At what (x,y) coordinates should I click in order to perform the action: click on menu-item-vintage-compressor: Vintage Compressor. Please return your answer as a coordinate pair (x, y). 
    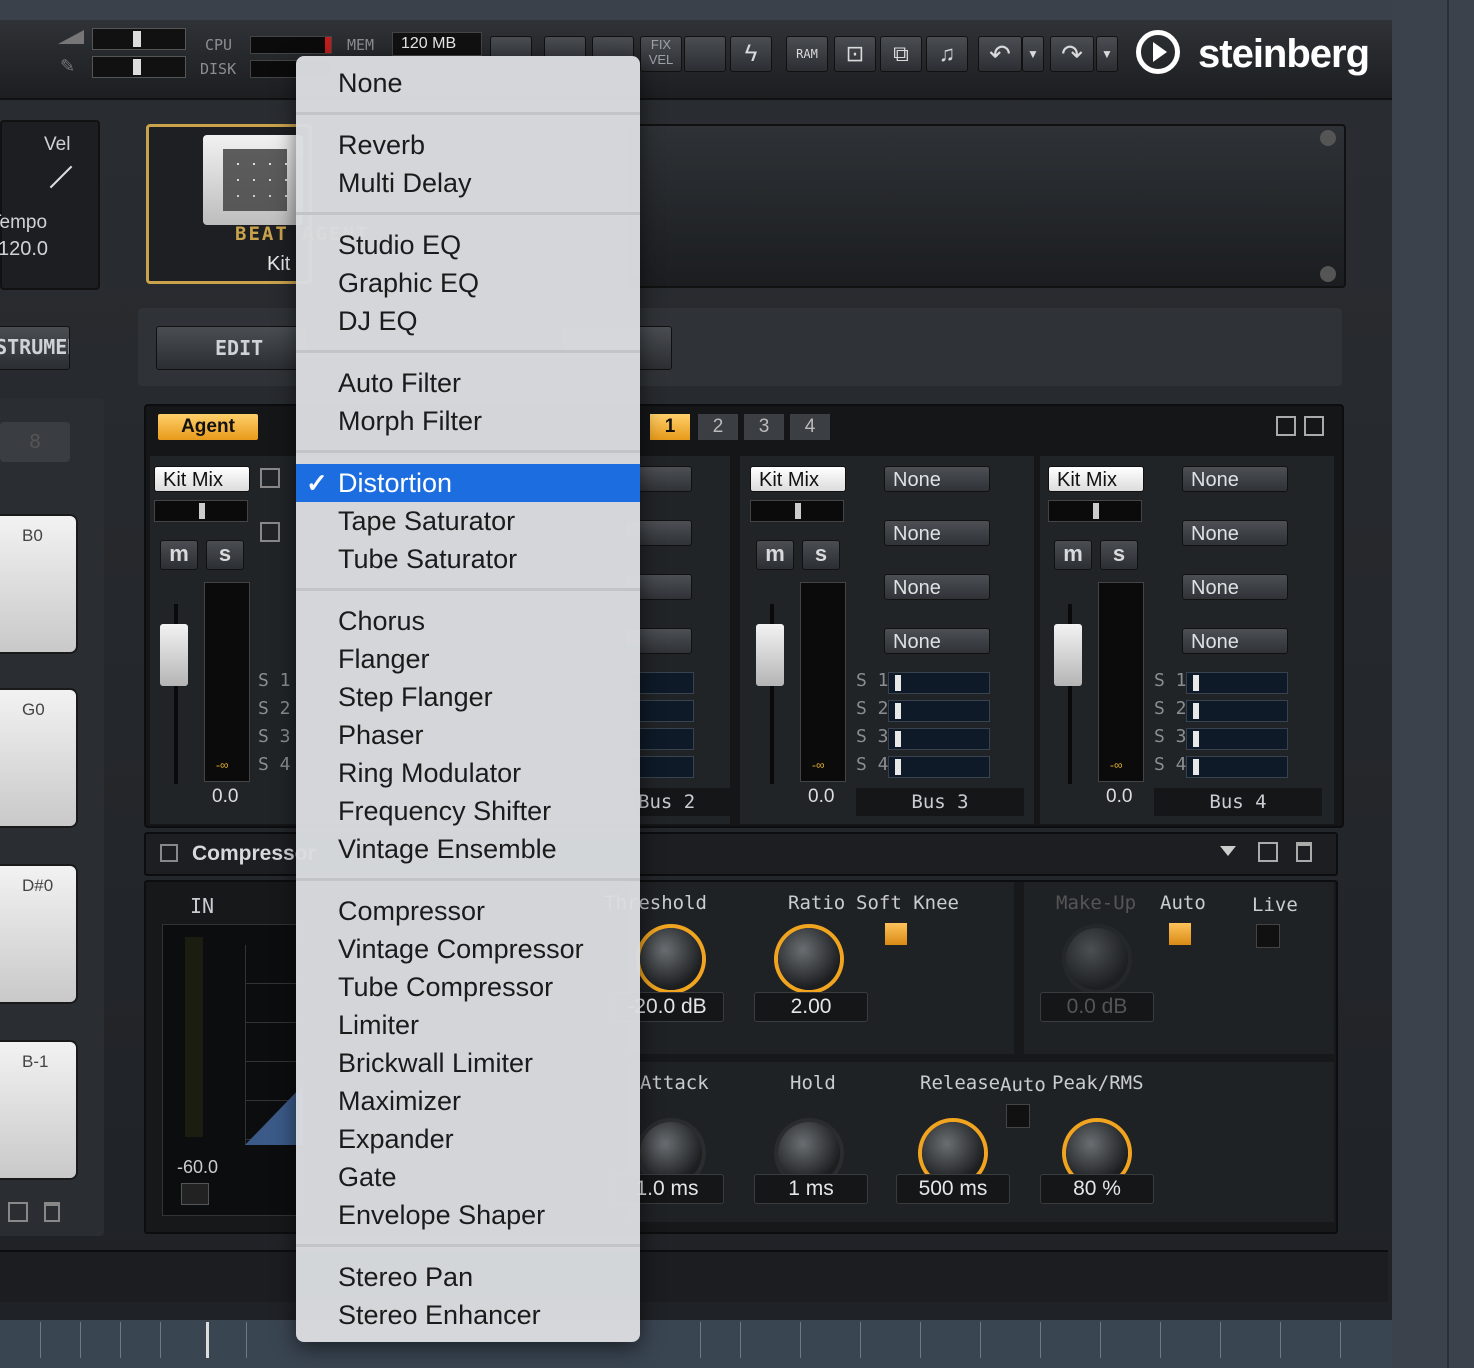
    Looking at the image, I should click on (468, 949).